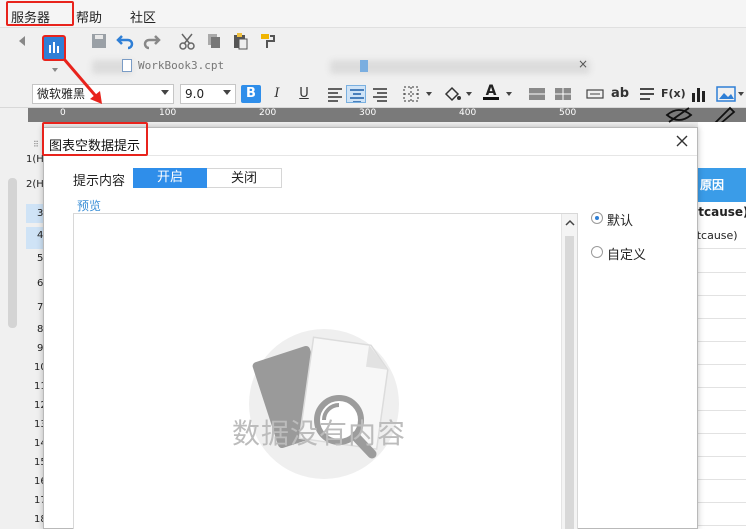 Image resolution: width=746 pixels, height=529 pixels. I want to click on highlight-dialog-title, so click(95, 139).